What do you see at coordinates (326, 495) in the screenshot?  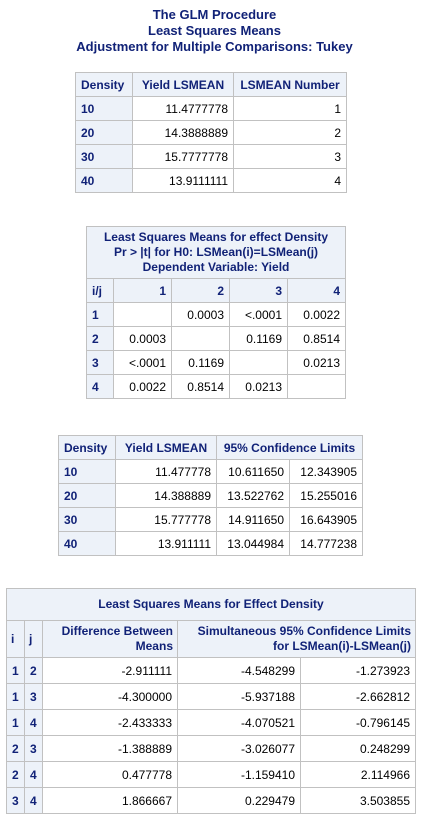 I see `table-cell: 15.255016` at bounding box center [326, 495].